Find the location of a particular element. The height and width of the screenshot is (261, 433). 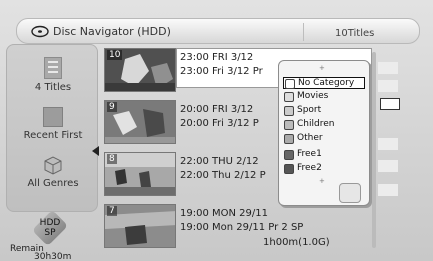

title-rec-time: 19:00 MON 29/11 is located at coordinates (224, 213).